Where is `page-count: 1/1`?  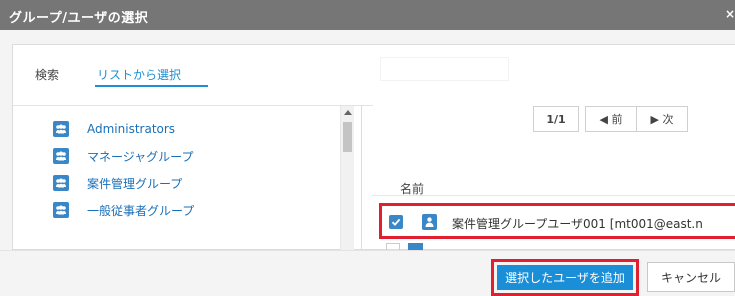
page-count: 1/1 is located at coordinates (556, 119).